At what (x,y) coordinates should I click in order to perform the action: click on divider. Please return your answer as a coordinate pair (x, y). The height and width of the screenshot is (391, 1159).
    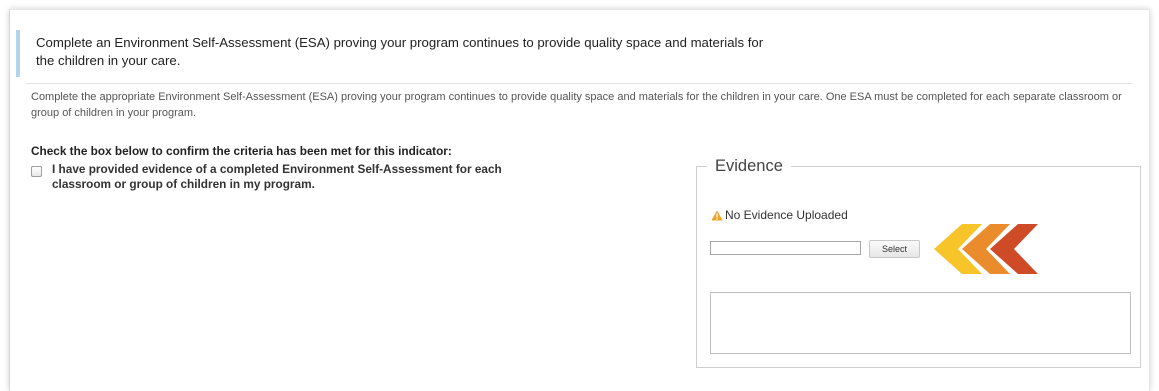
    Looking at the image, I should click on (579, 83).